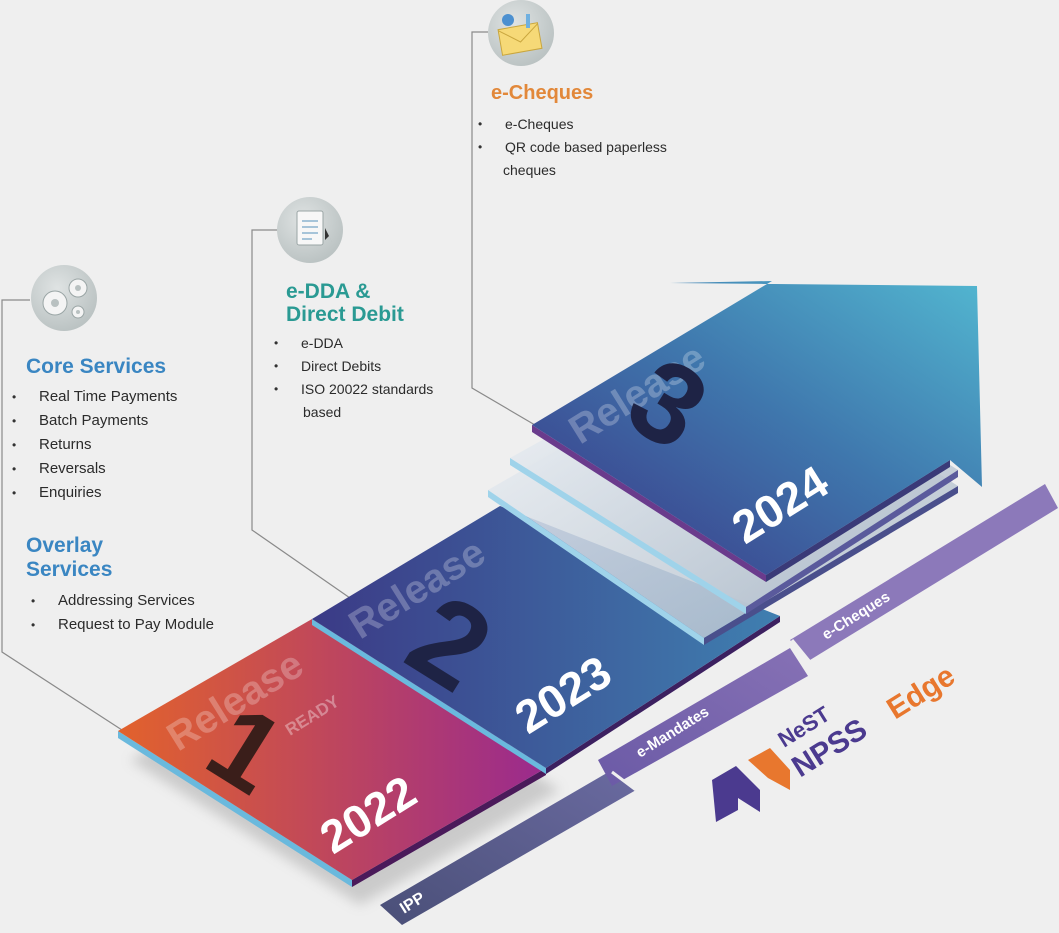 The height and width of the screenshot is (933, 1059). Describe the element at coordinates (122, 624) in the screenshot. I see `list-item: • Request to Pay Module` at that location.